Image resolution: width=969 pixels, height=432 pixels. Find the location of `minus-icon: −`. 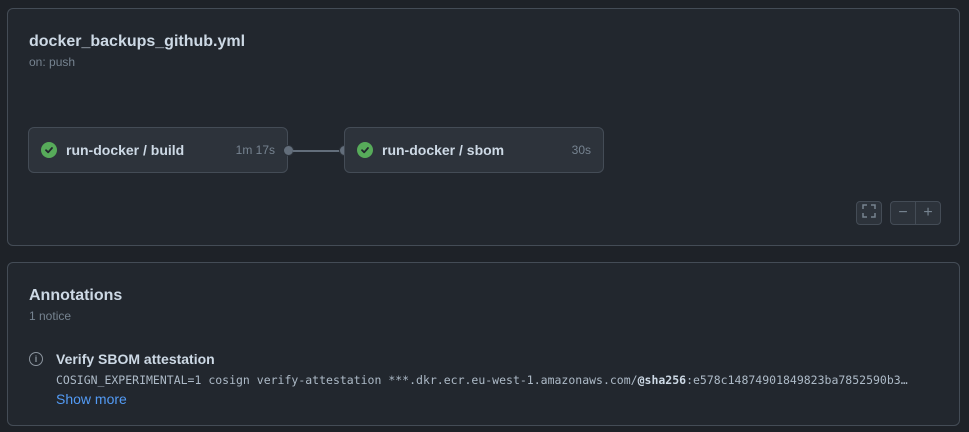

minus-icon: − is located at coordinates (903, 212).